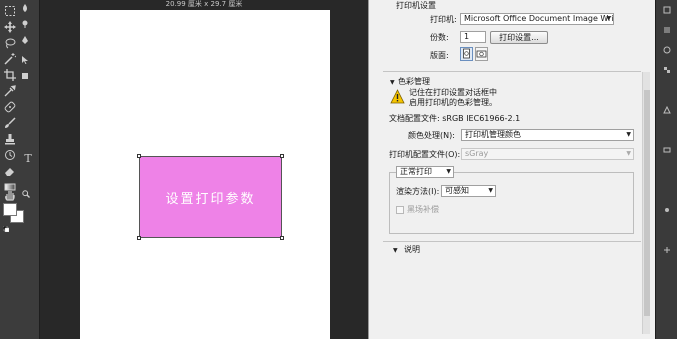  I want to click on printer-profile-value: sGray, so click(477, 153).